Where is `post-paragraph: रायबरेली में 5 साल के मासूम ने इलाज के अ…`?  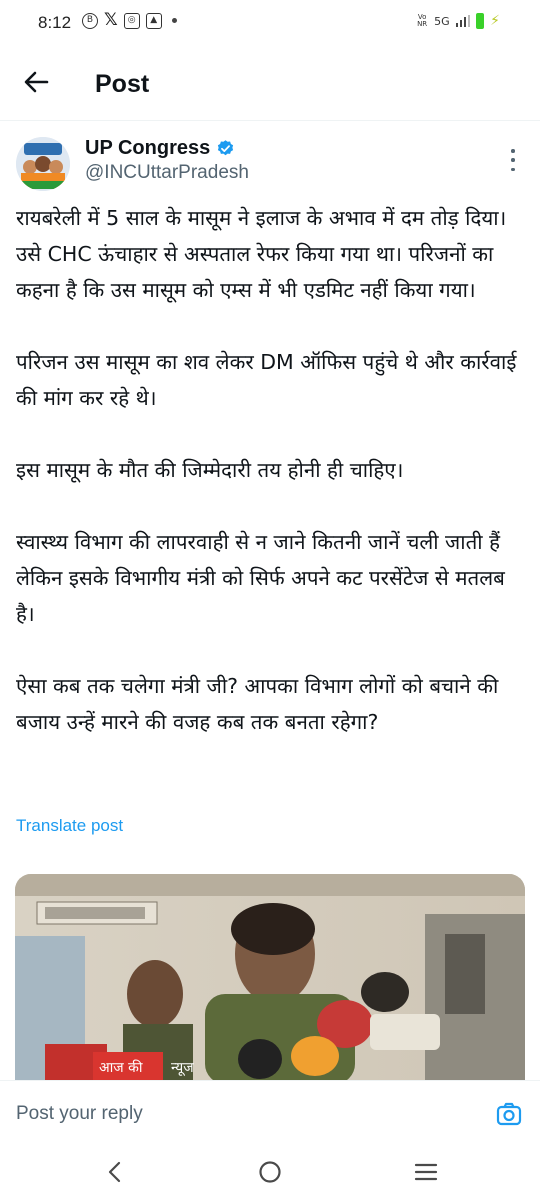
post-paragraph: रायबरेली में 5 साल के मासूम ने इलाज के अ… is located at coordinates (261, 254).